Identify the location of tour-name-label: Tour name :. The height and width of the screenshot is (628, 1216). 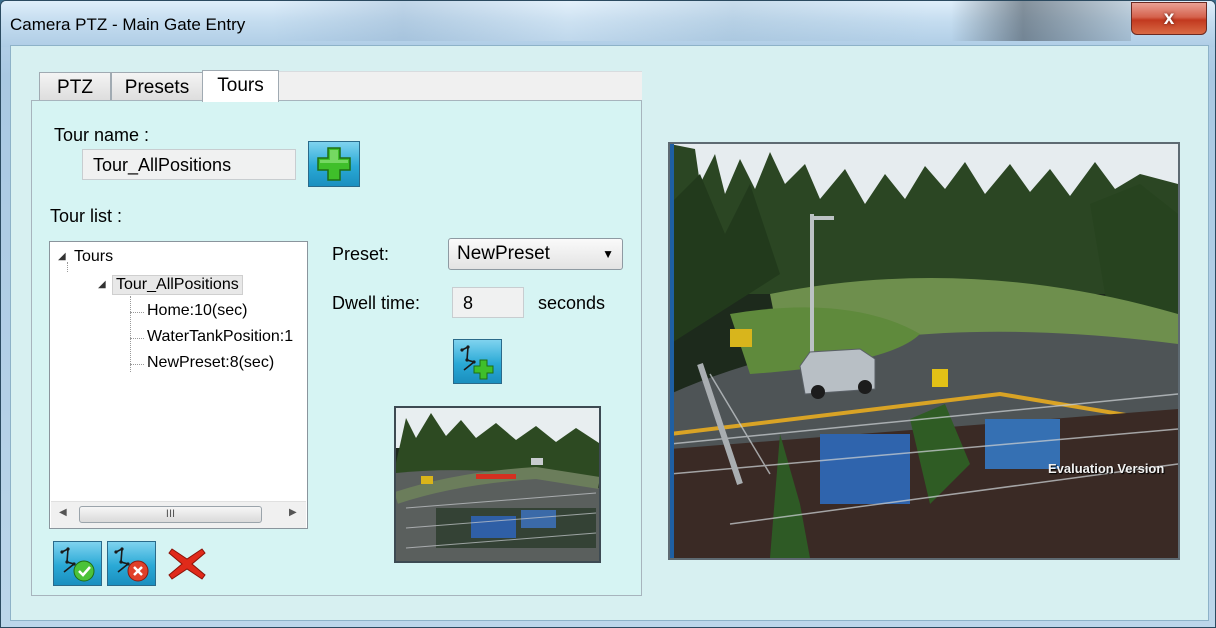
(102, 135).